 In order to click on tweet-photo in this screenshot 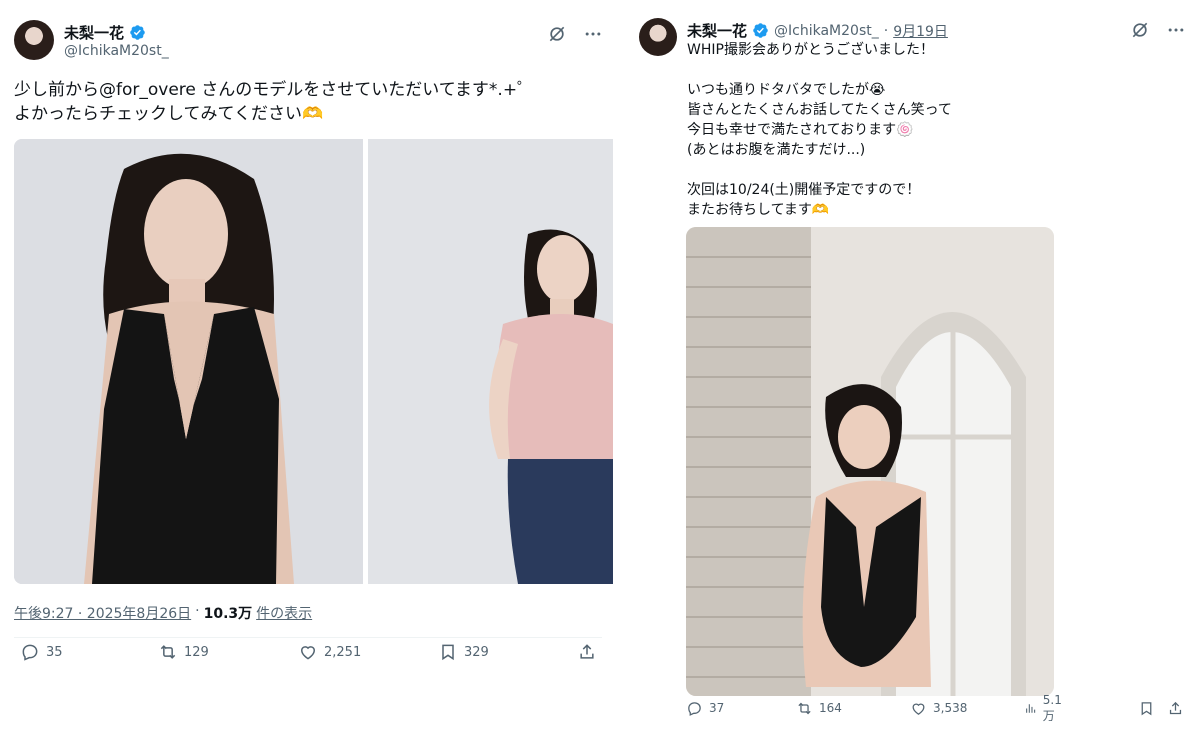, I will do `click(490, 361)`.